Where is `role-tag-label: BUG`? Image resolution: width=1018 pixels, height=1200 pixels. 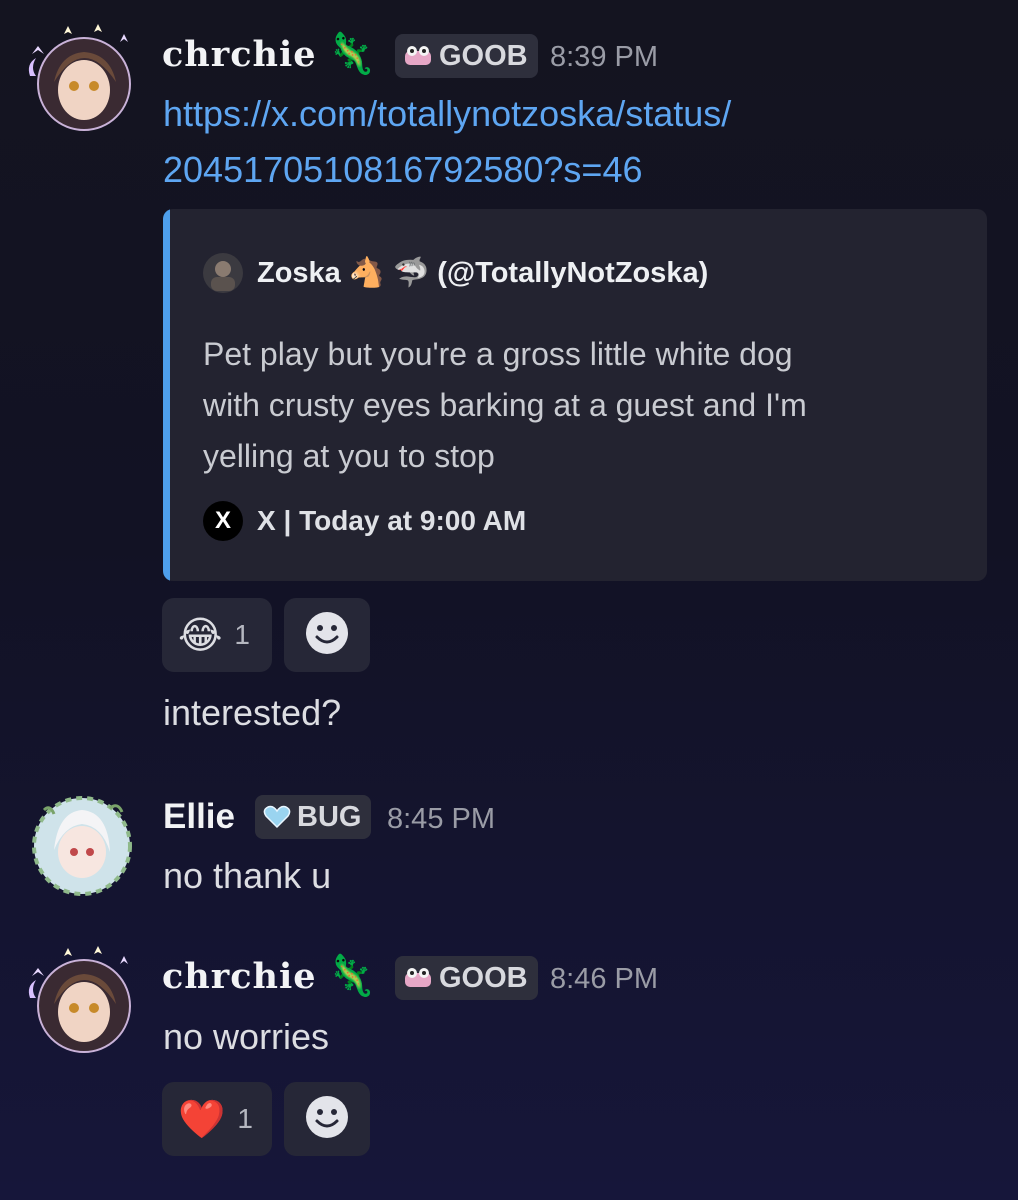
role-tag-label: BUG is located at coordinates (329, 816).